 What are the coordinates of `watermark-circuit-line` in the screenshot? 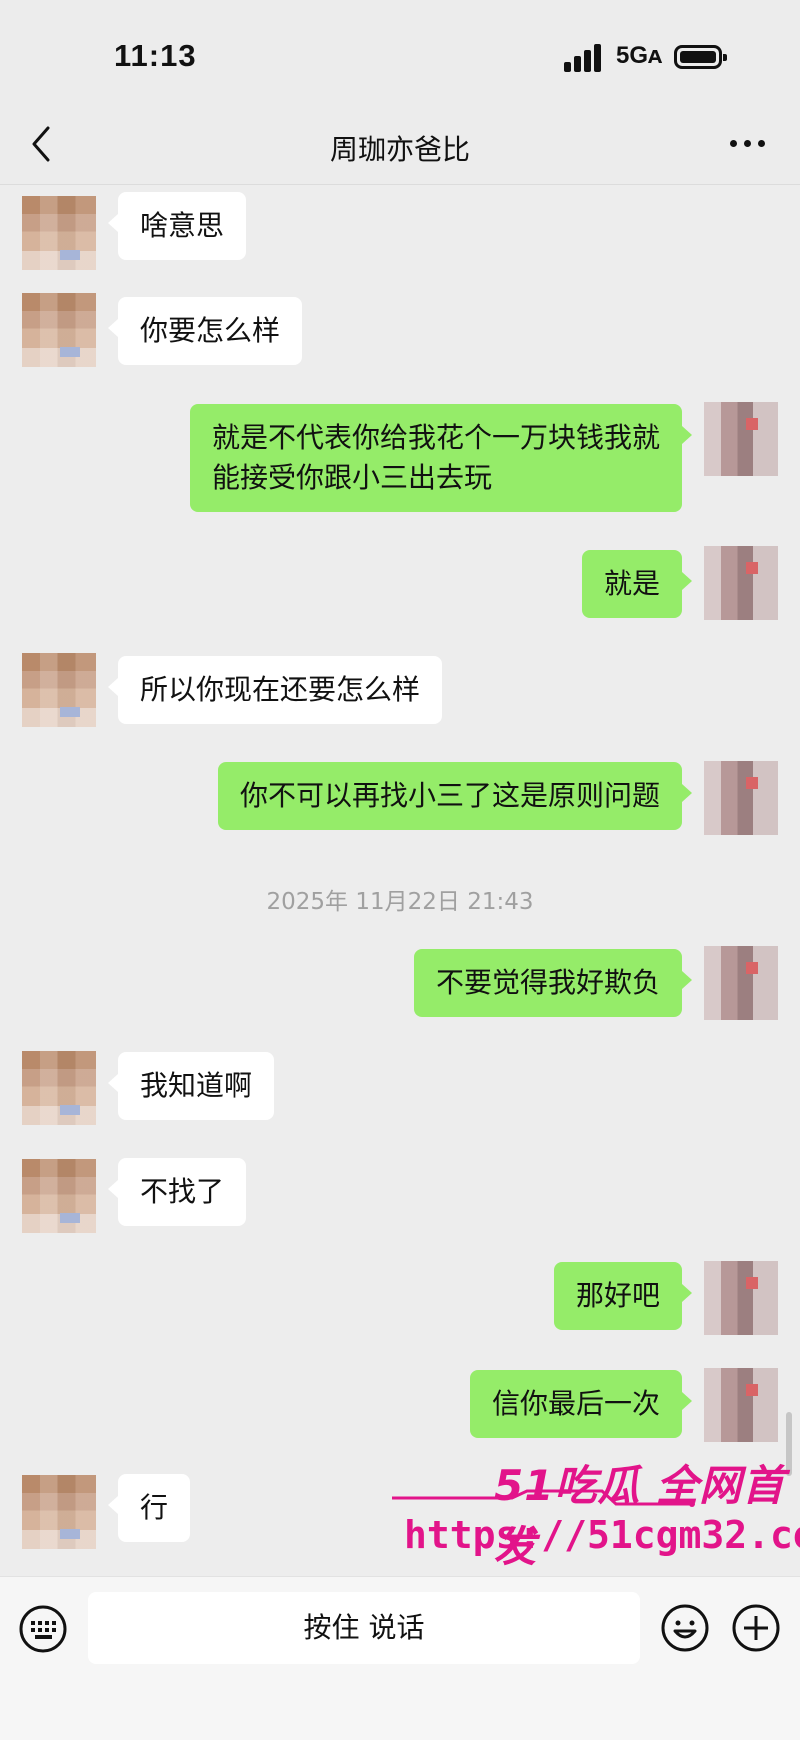 It's located at (543, 1498).